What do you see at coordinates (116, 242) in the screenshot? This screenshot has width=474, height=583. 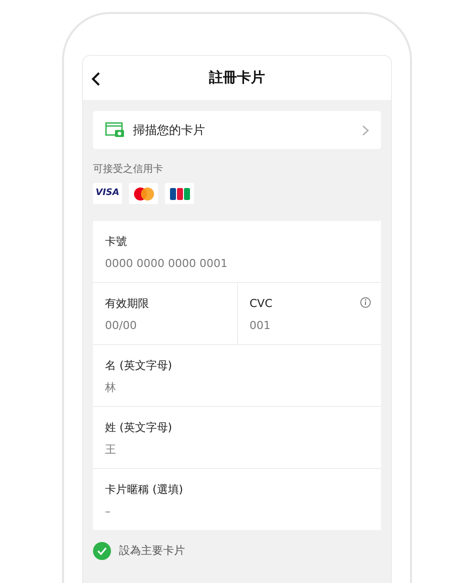 I see `field-label: 卡號` at bounding box center [116, 242].